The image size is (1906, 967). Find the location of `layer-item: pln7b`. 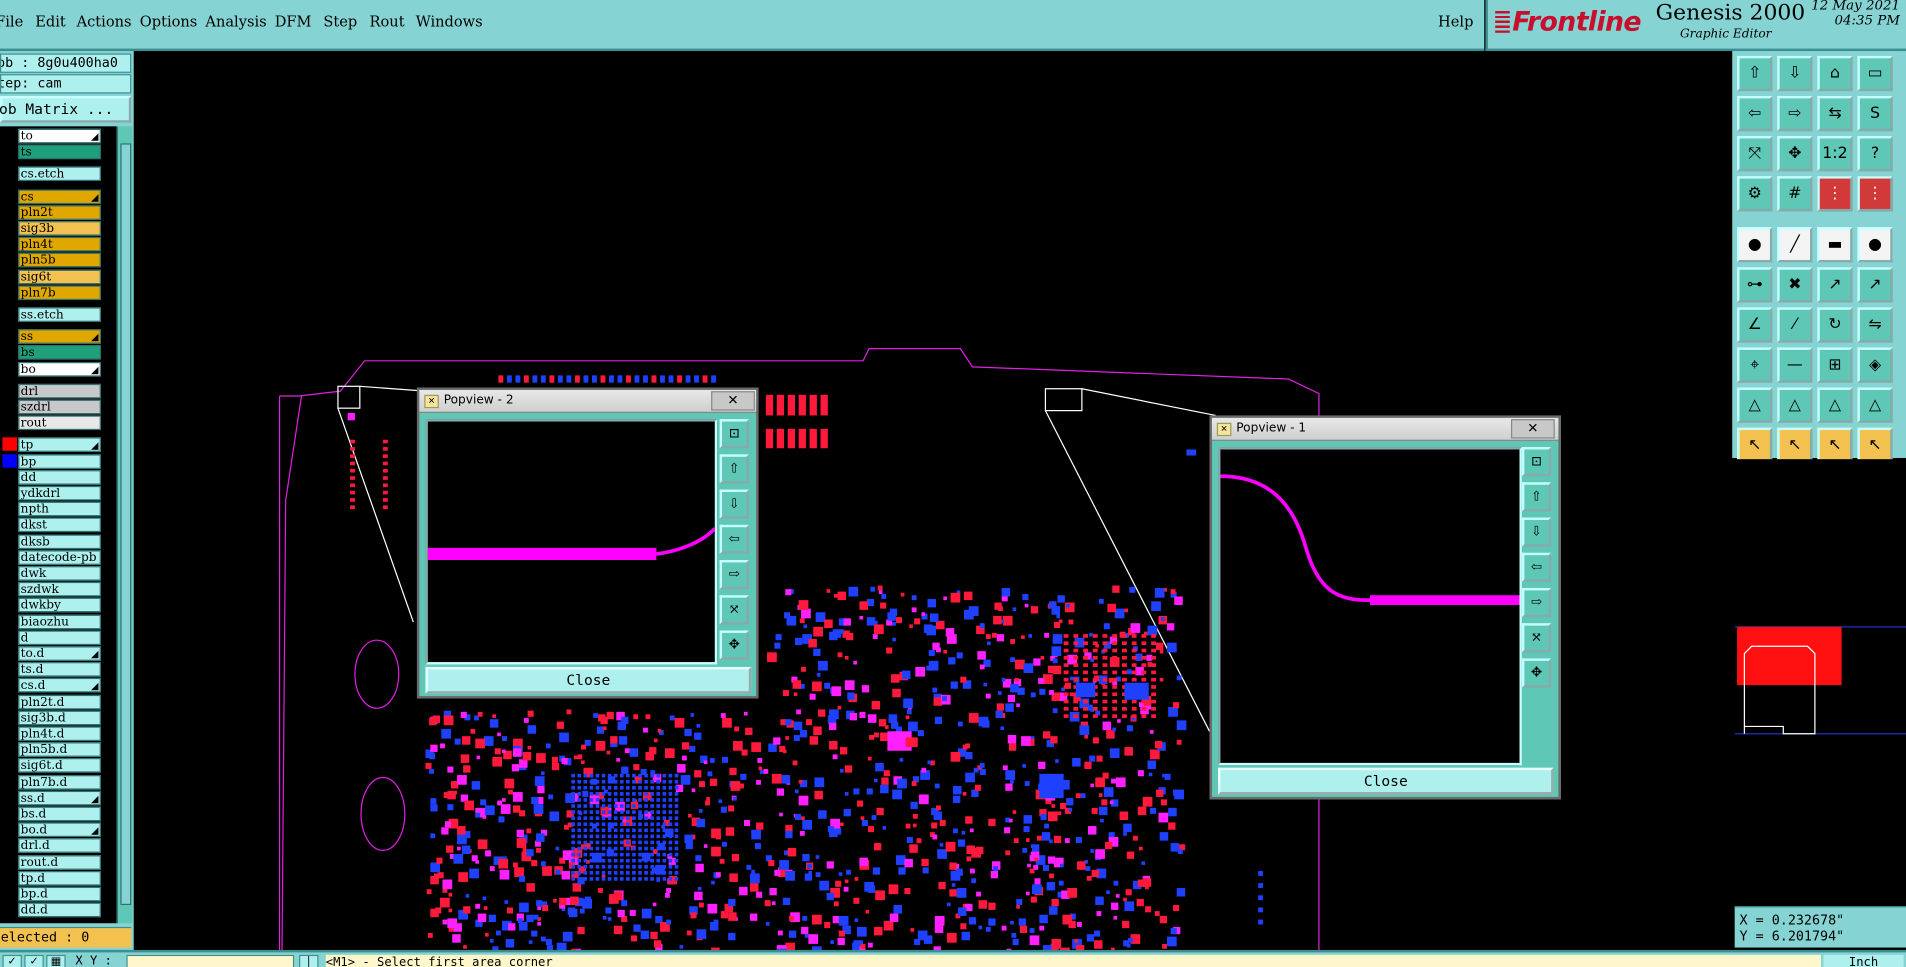

layer-item: pln7b is located at coordinates (59, 292).